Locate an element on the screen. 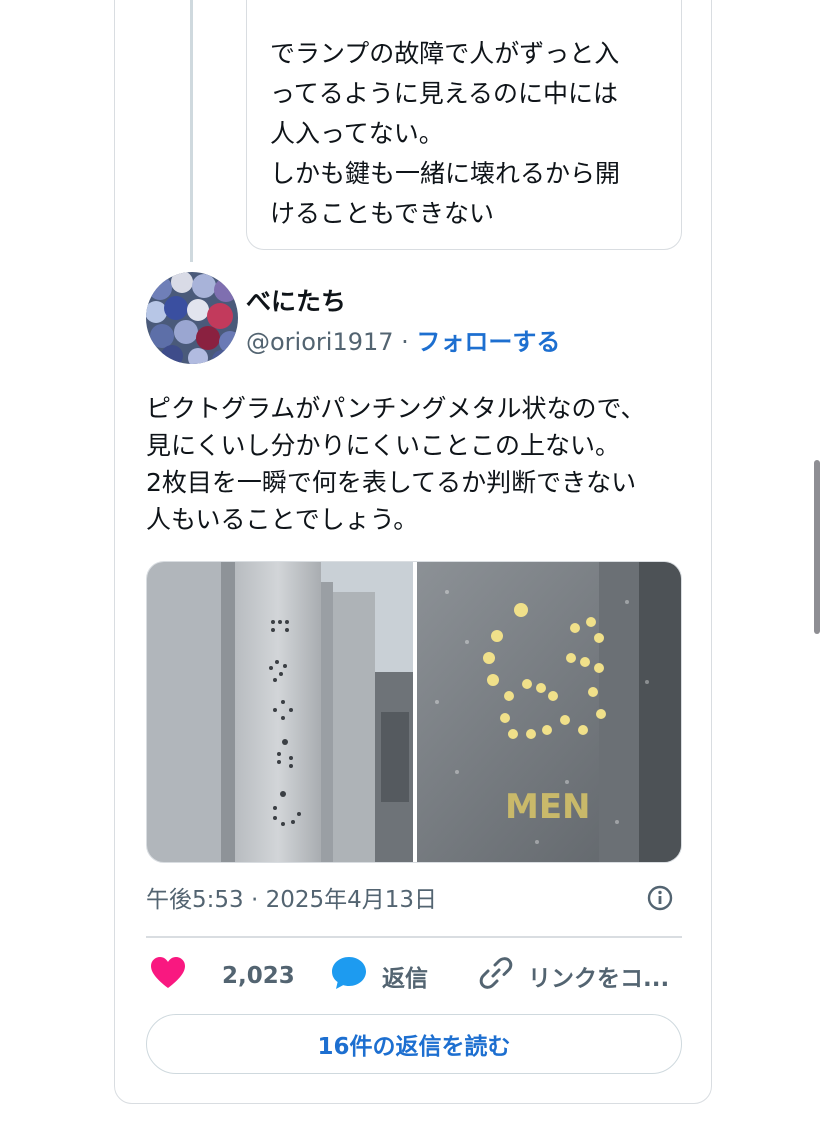 Image resolution: width=828 pixels, height=1130 pixels. read-replies-button: 16件の返信を読む is located at coordinates (414, 1044).